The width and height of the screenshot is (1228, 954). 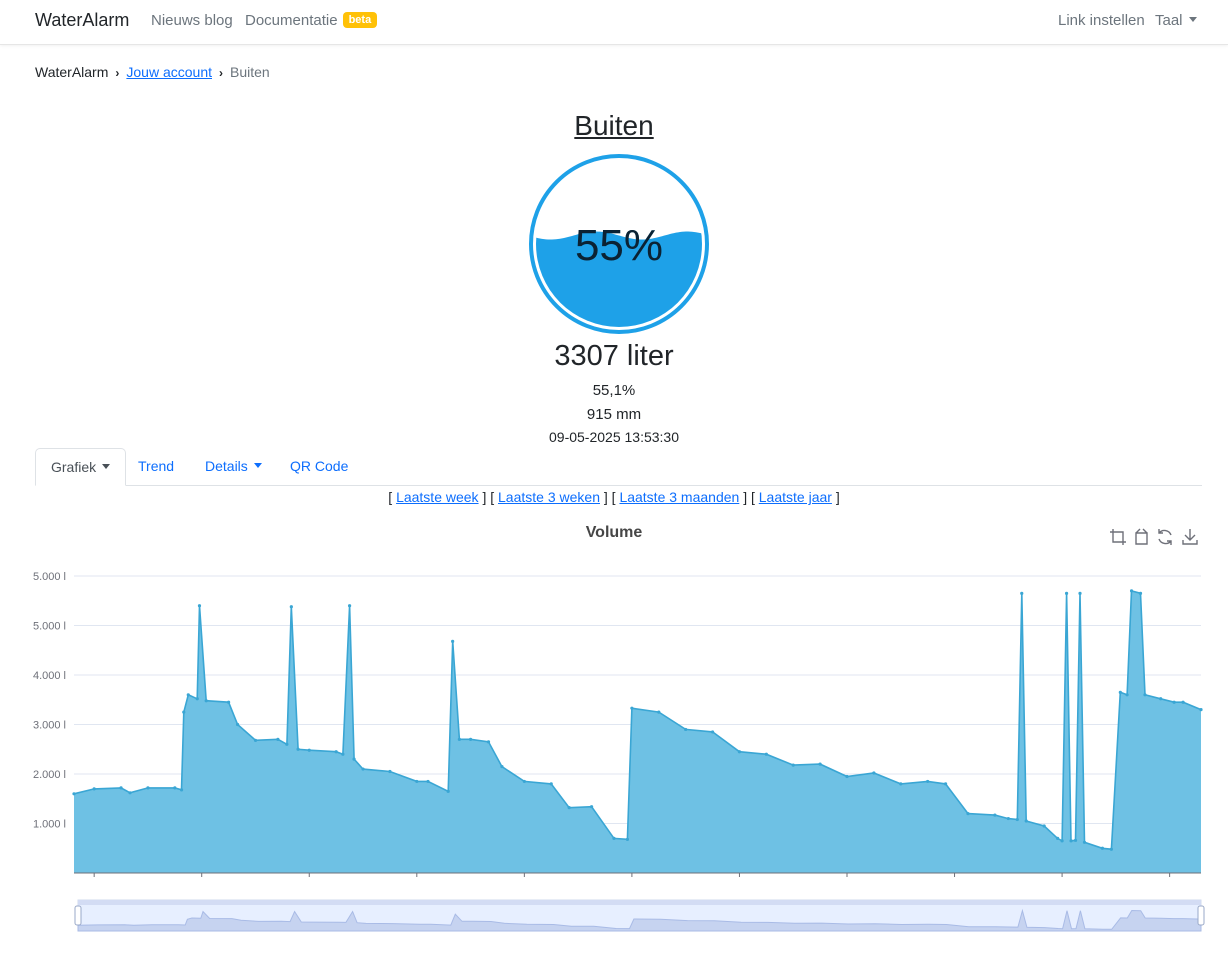 I want to click on x-tick-label: 27, so click(x=525, y=879).